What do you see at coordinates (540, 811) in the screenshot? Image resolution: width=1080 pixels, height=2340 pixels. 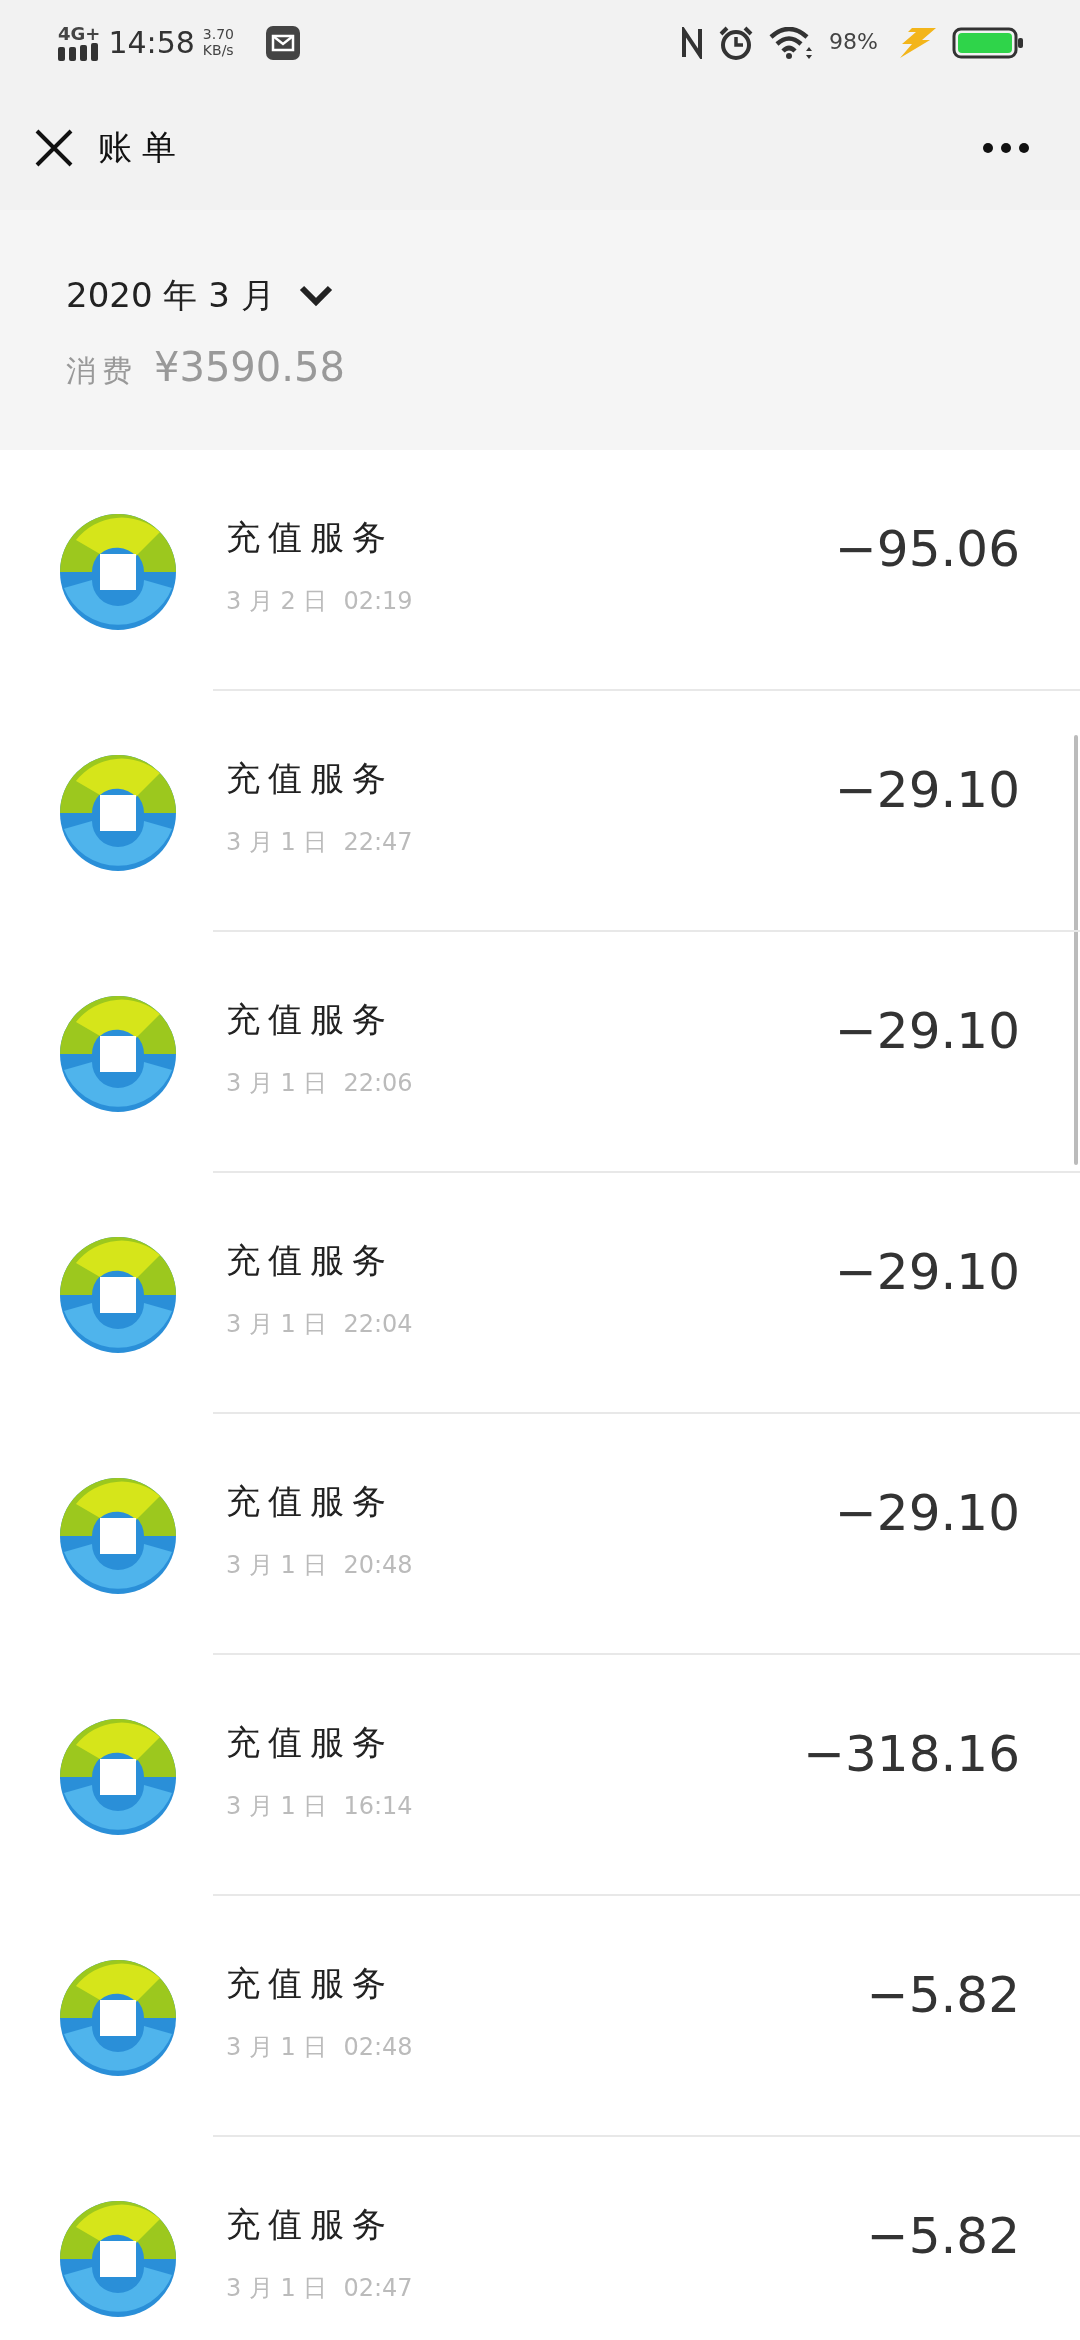 I see `transaction-row: 充值服务 3 月 1 日 22:47 −29.10` at bounding box center [540, 811].